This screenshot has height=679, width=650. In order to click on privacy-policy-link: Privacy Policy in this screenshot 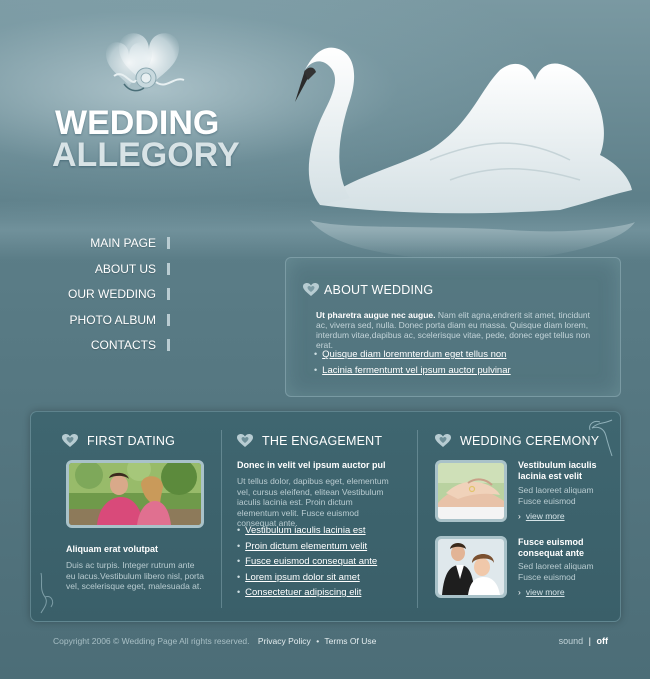, I will do `click(284, 641)`.